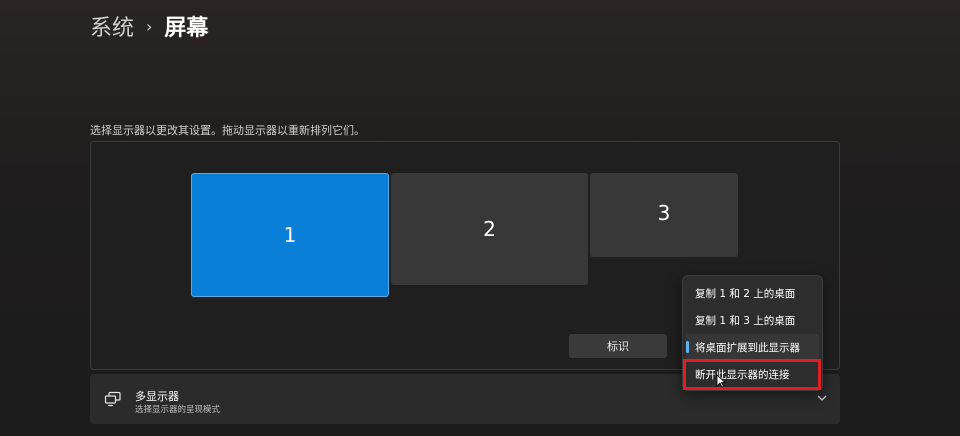 This screenshot has width=960, height=436. What do you see at coordinates (112, 399) in the screenshot?
I see `multi-display-icon` at bounding box center [112, 399].